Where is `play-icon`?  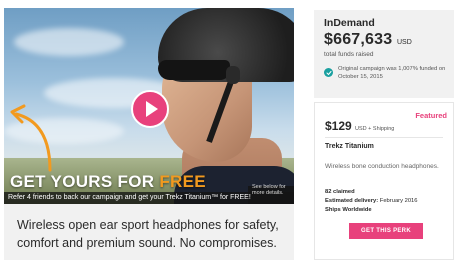 play-icon is located at coordinates (151, 109).